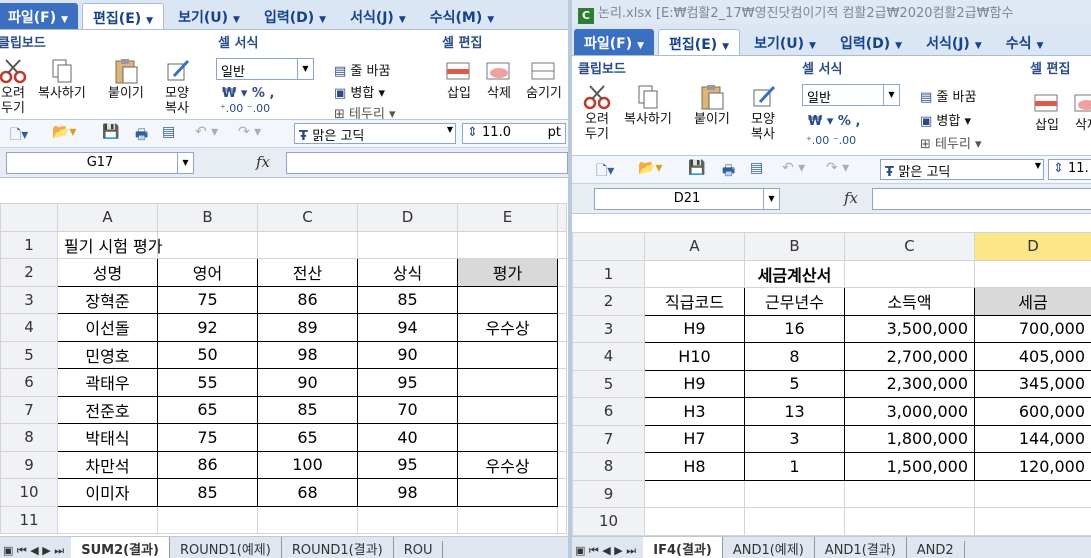 The width and height of the screenshot is (1091, 558). Describe the element at coordinates (562, 217) in the screenshot. I see `column-header-extra` at that location.